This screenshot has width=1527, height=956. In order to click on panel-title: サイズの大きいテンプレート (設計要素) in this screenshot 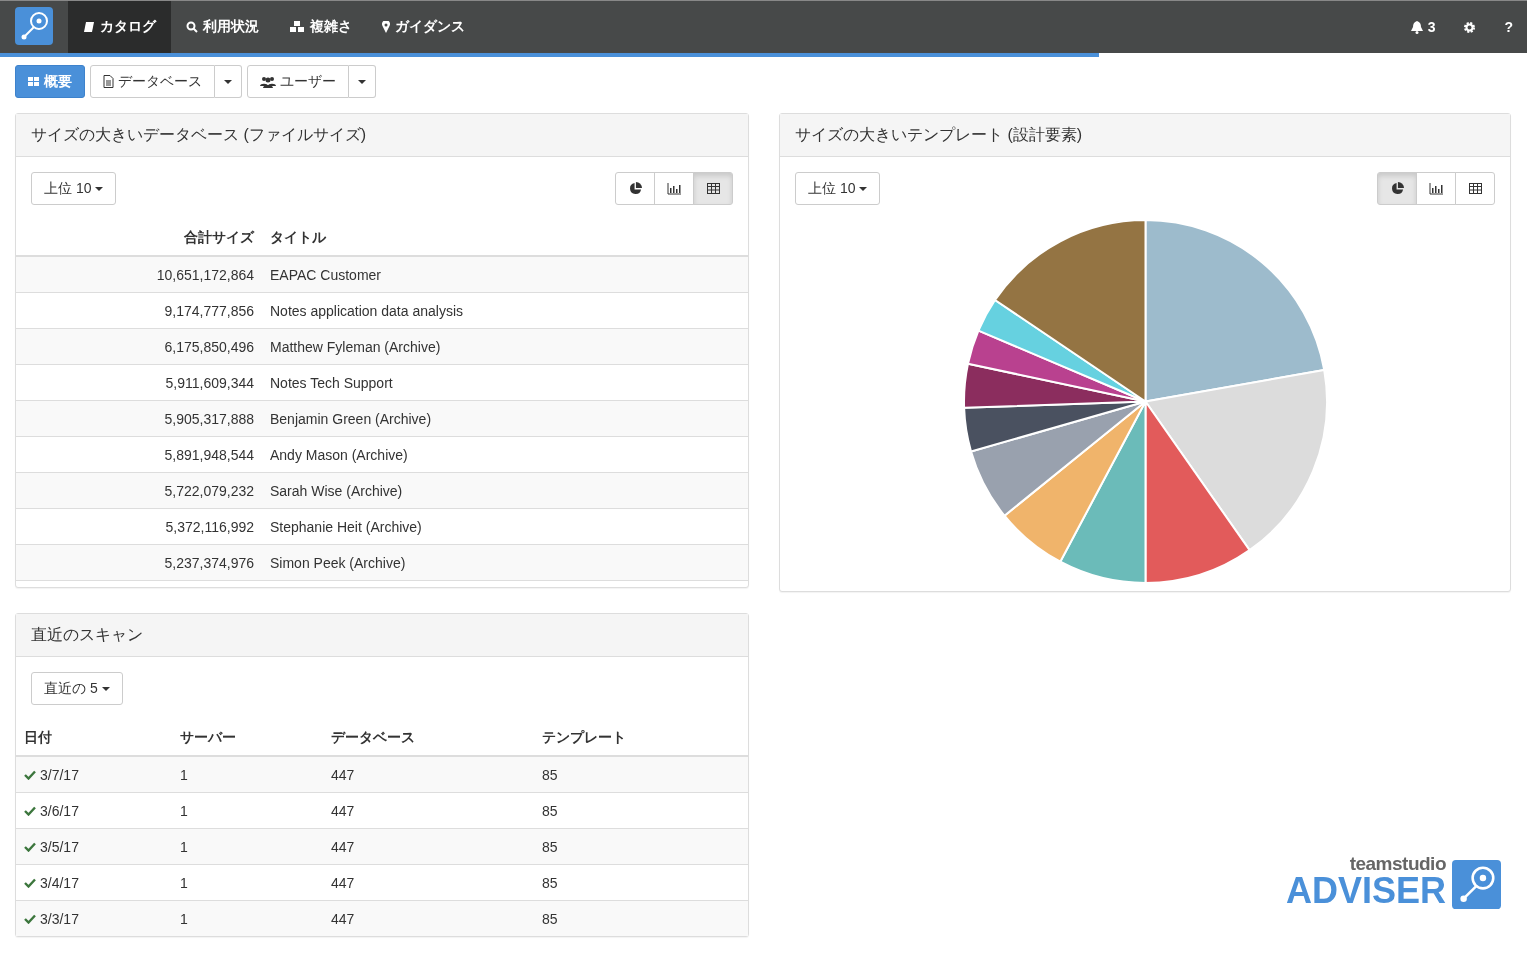, I will do `click(939, 134)`.